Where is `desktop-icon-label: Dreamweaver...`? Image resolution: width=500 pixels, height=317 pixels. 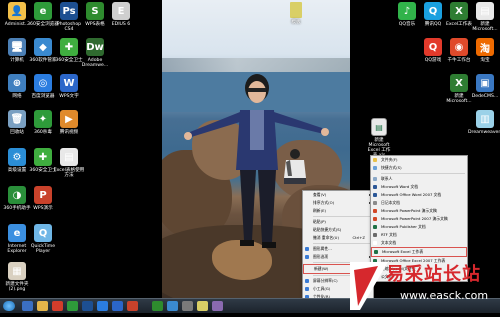
desktop-icon-label: Dreamweaver... is located at coordinates (484, 132).